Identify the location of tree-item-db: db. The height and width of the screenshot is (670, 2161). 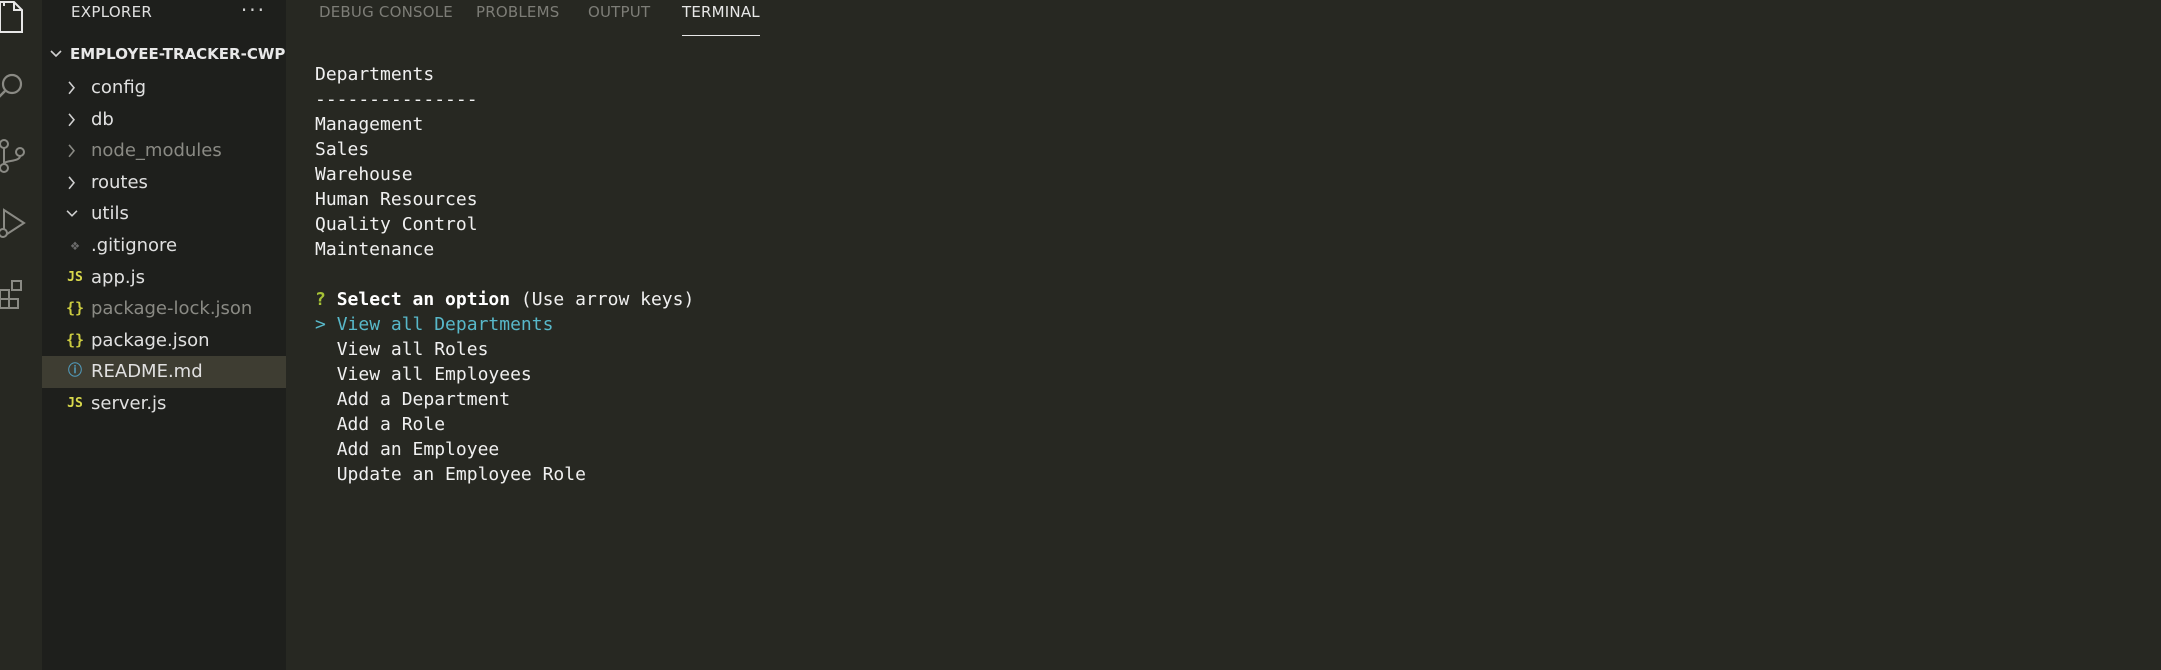
(164, 120).